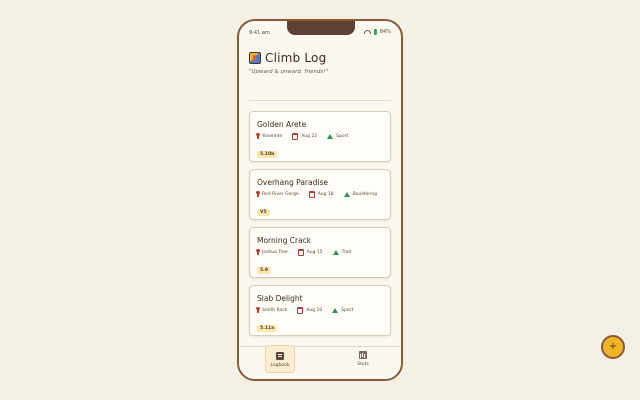 The height and width of the screenshot is (400, 640). I want to click on climb-name: Morning Crack, so click(284, 240).